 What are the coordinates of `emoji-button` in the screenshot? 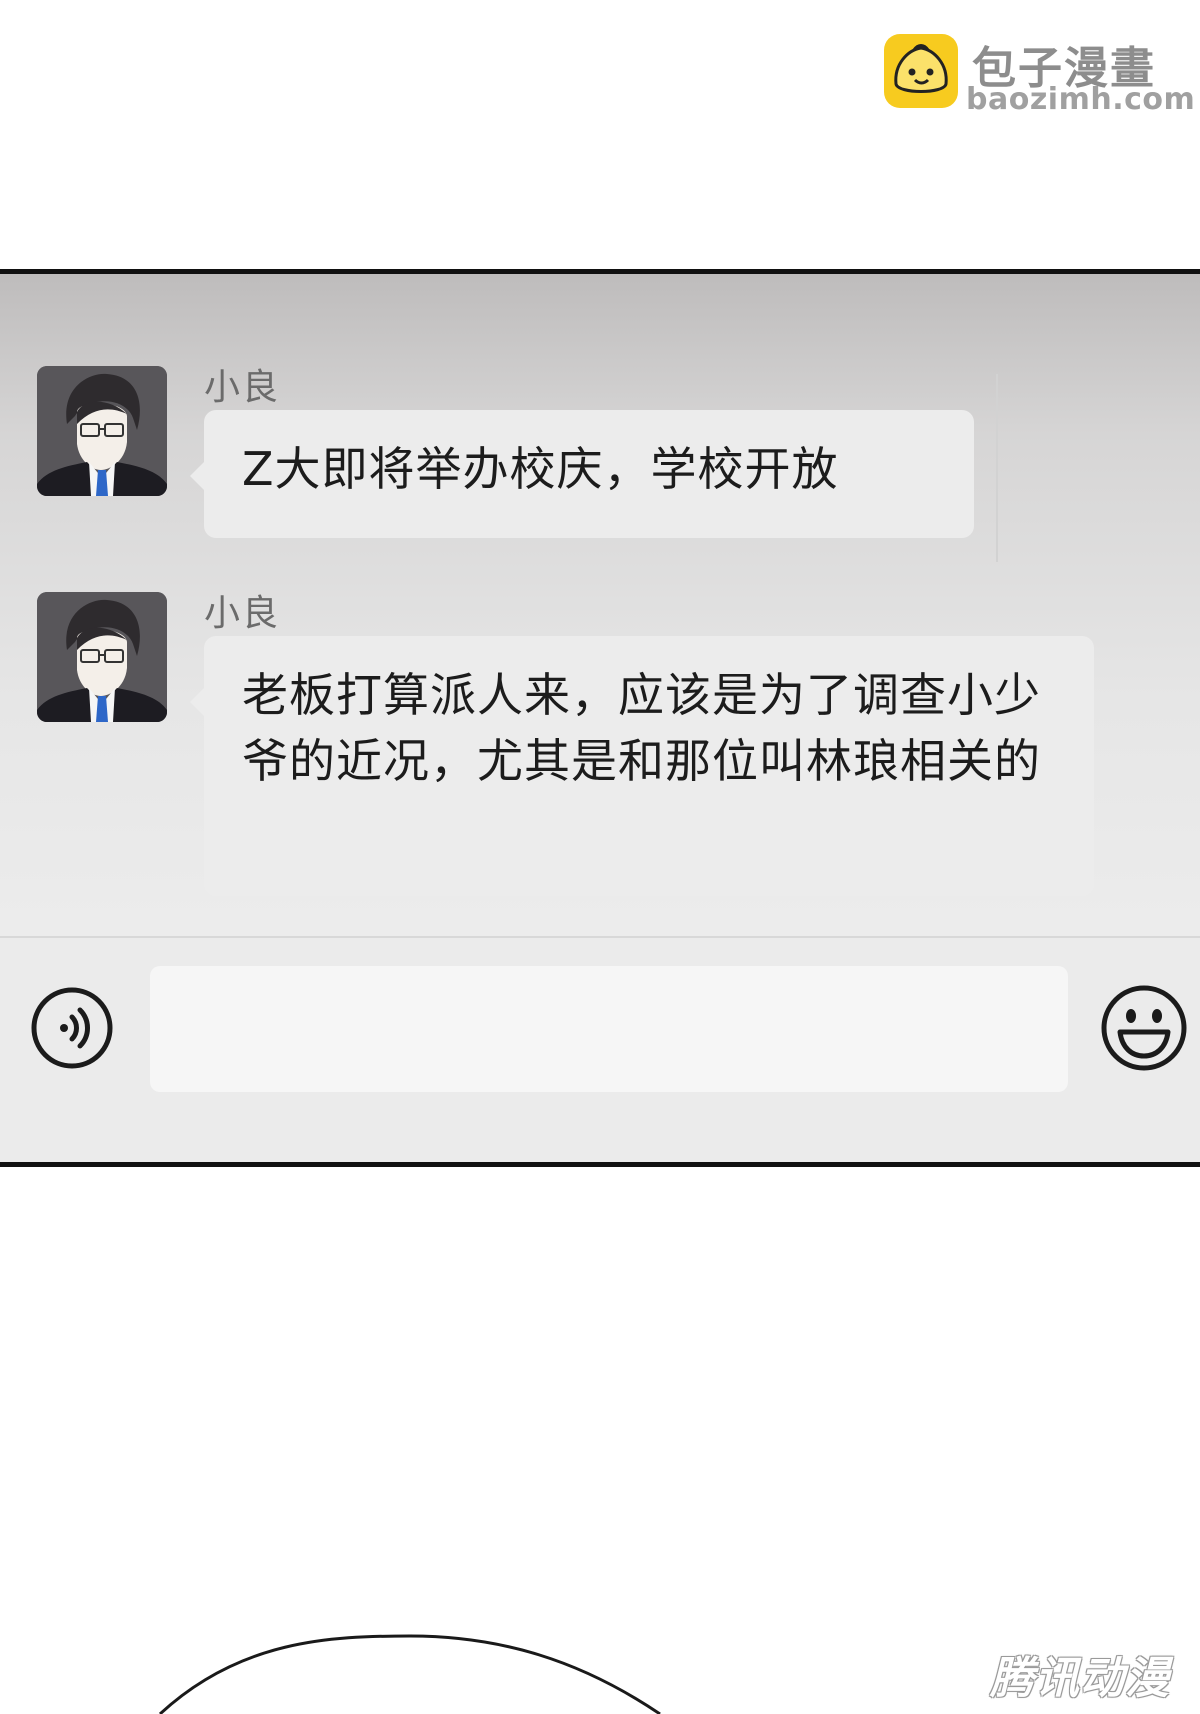 It's located at (1144, 1030).